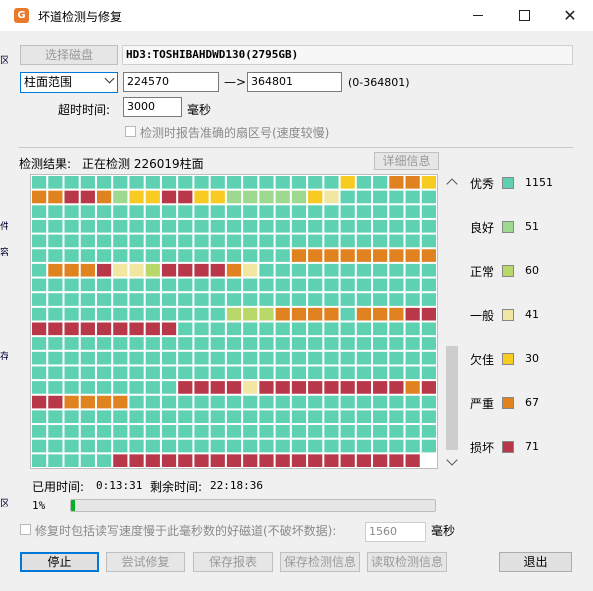 The height and width of the screenshot is (591, 593). What do you see at coordinates (452, 398) in the screenshot?
I see `scroll-thumb` at bounding box center [452, 398].